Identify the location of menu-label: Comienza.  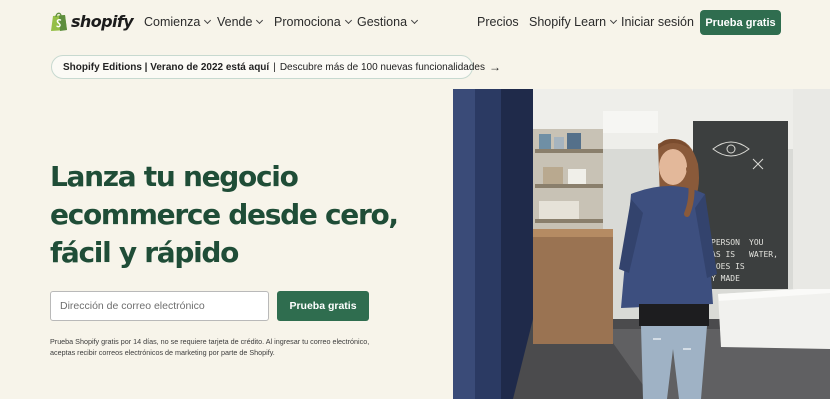
(172, 22).